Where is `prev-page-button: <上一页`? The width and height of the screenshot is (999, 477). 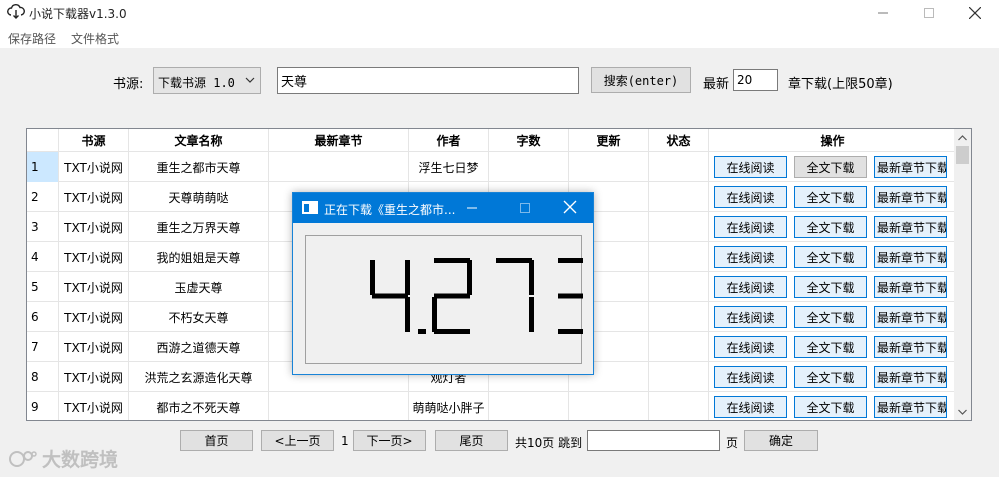
prev-page-button: <上一页 is located at coordinates (297, 440).